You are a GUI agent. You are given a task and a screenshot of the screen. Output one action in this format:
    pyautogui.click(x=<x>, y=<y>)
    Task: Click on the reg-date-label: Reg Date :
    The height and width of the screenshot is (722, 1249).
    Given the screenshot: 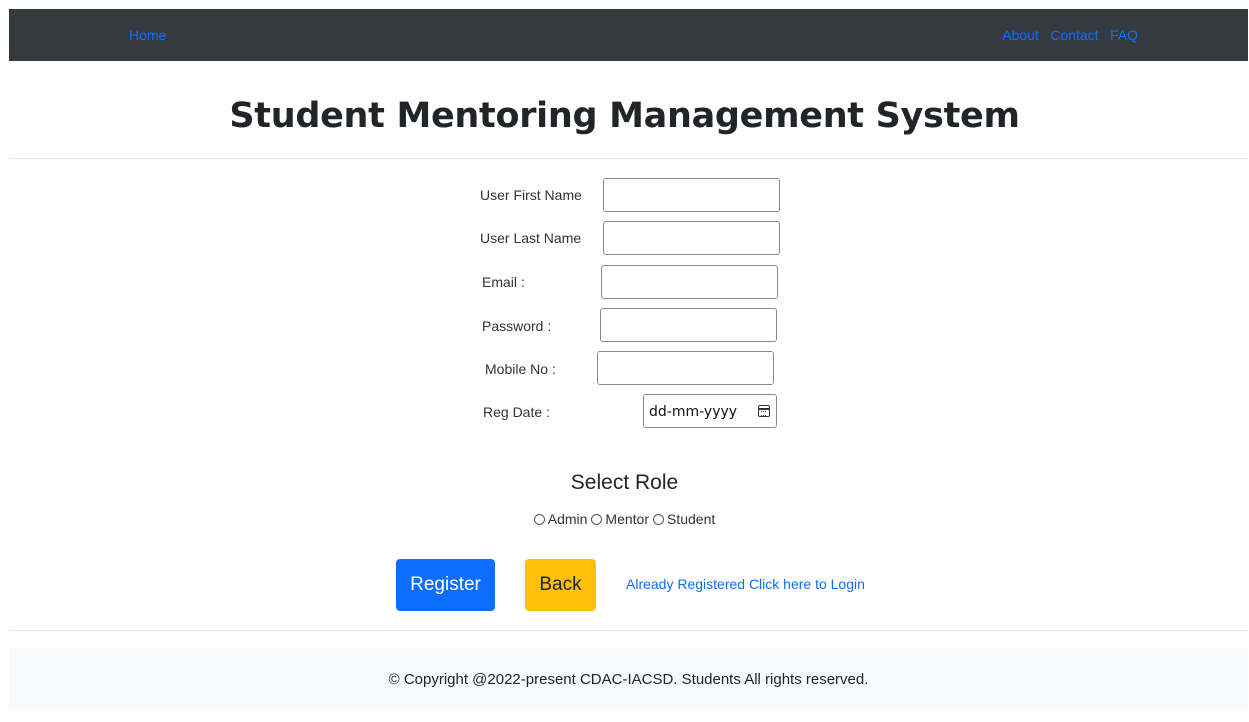 What is the action you would take?
    pyautogui.click(x=516, y=412)
    